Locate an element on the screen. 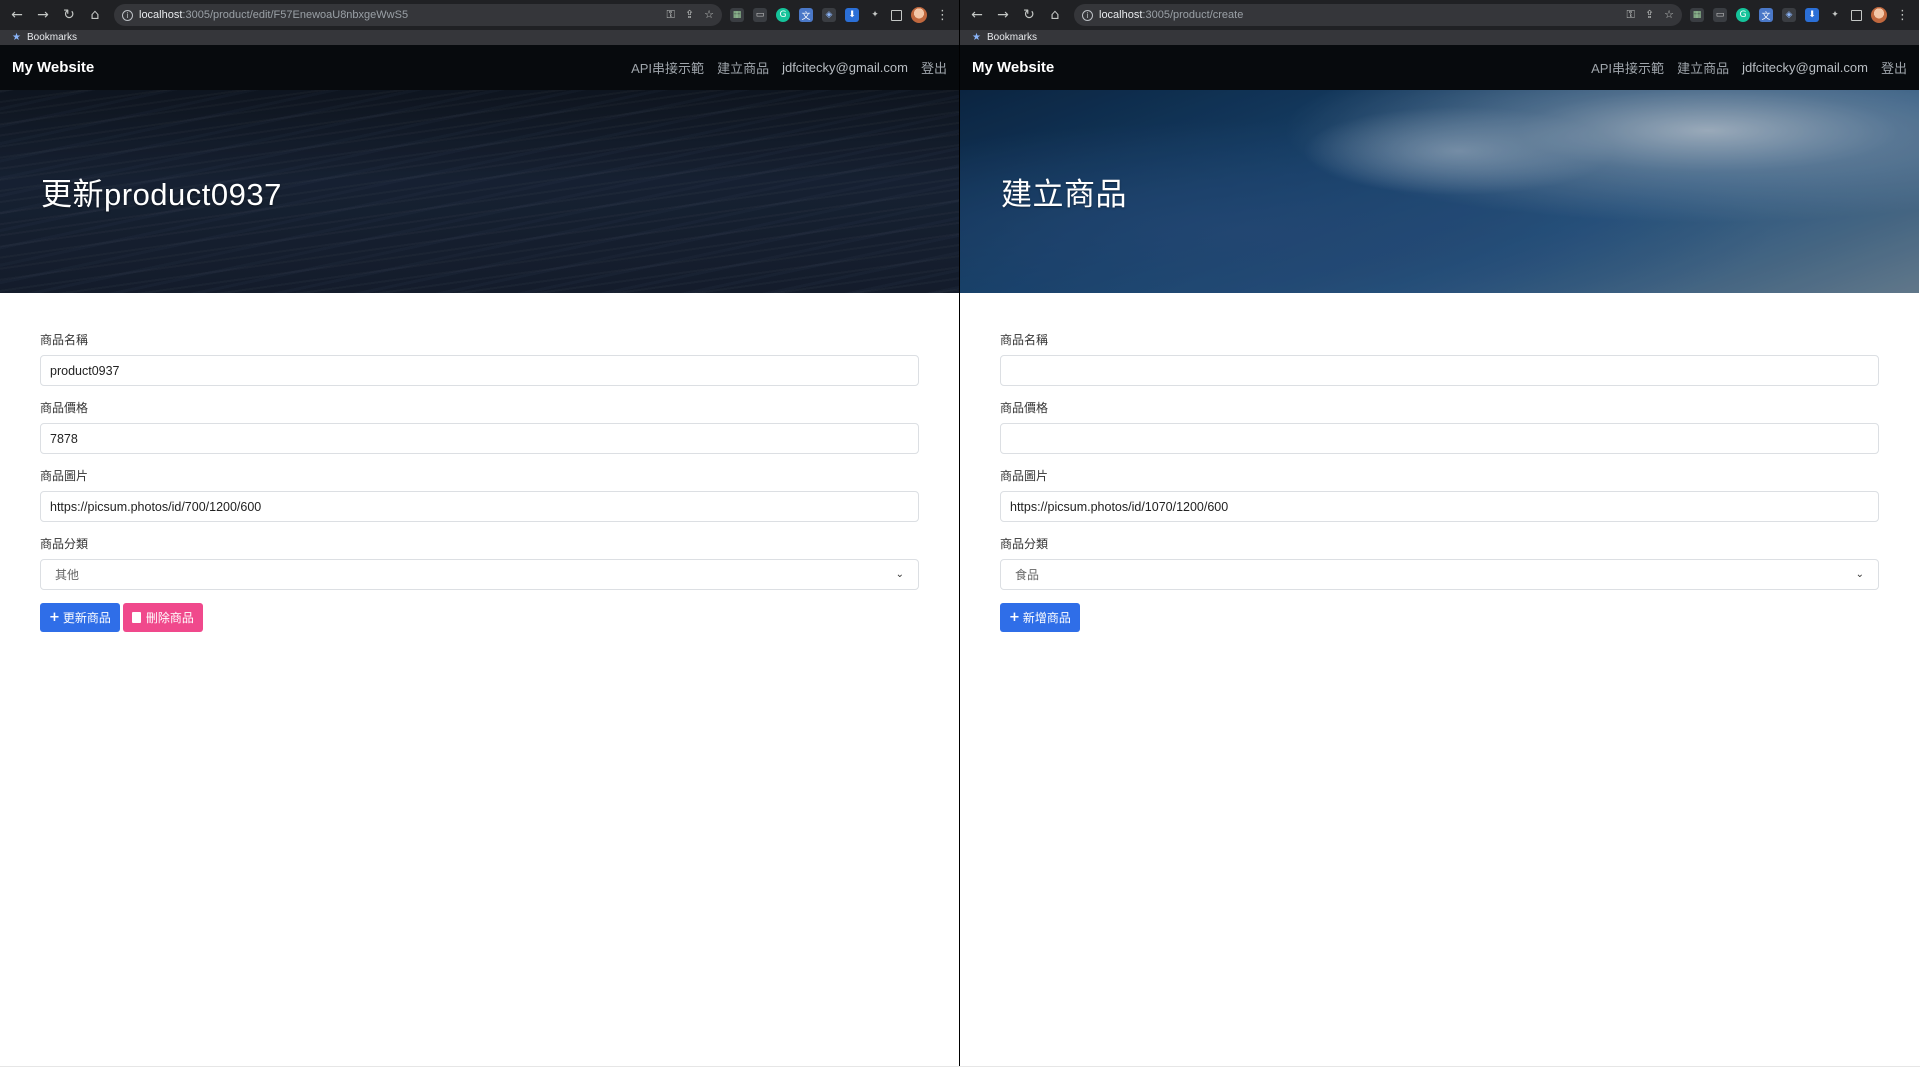  update-product-button: + 更新商品 is located at coordinates (80, 617).